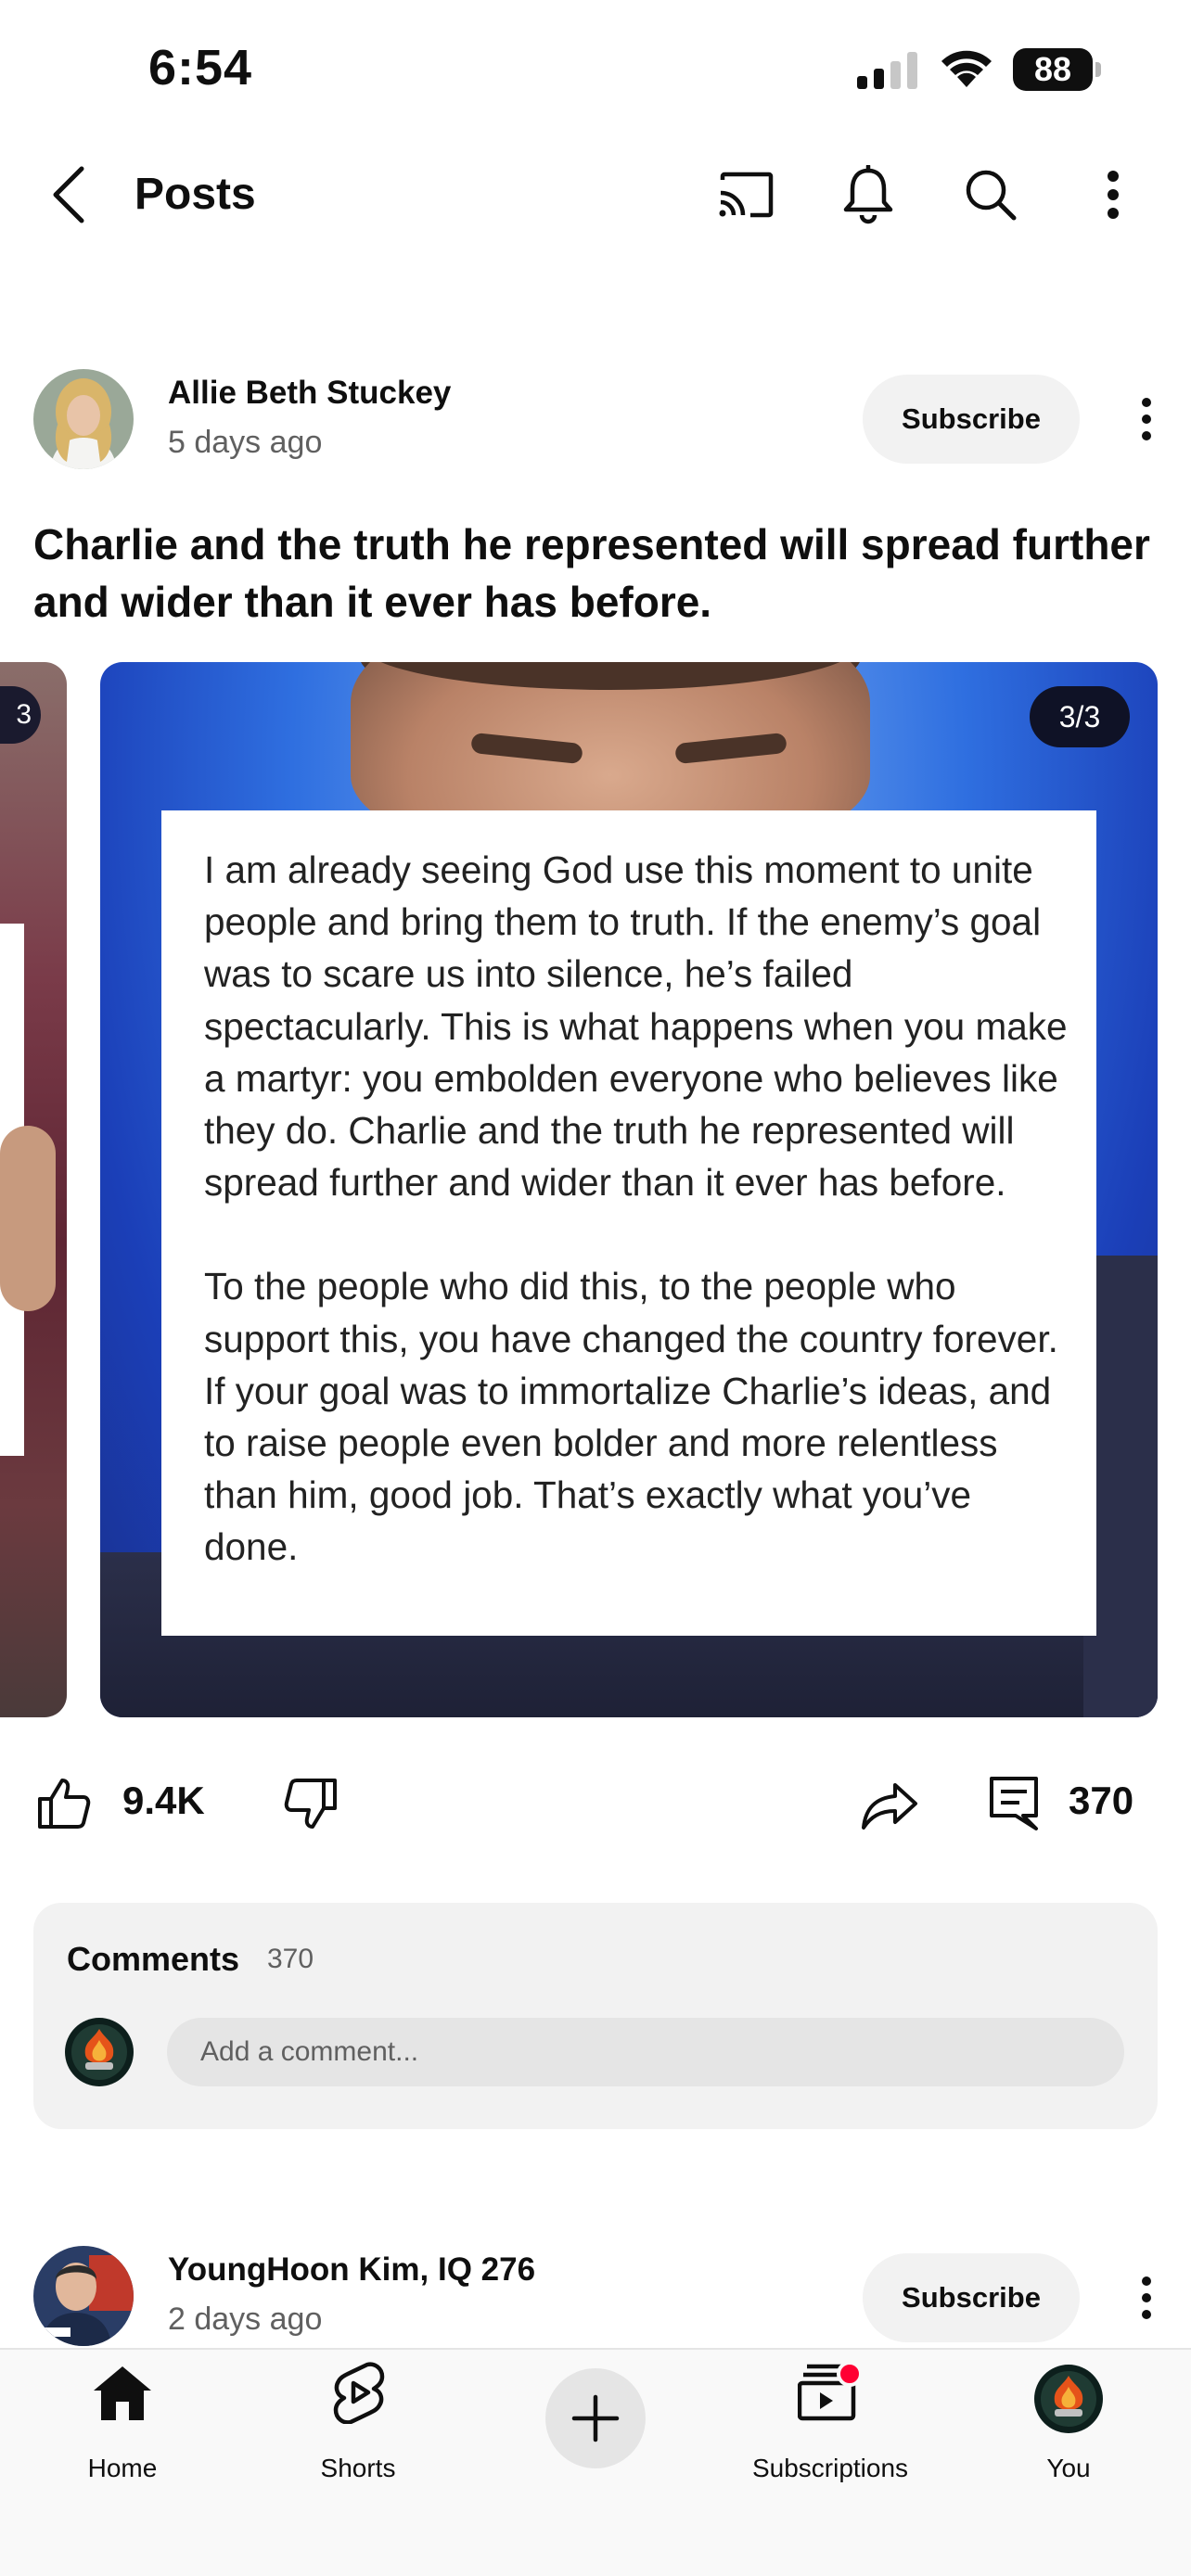 Image resolution: width=1191 pixels, height=2576 pixels. I want to click on create-button, so click(595, 2418).